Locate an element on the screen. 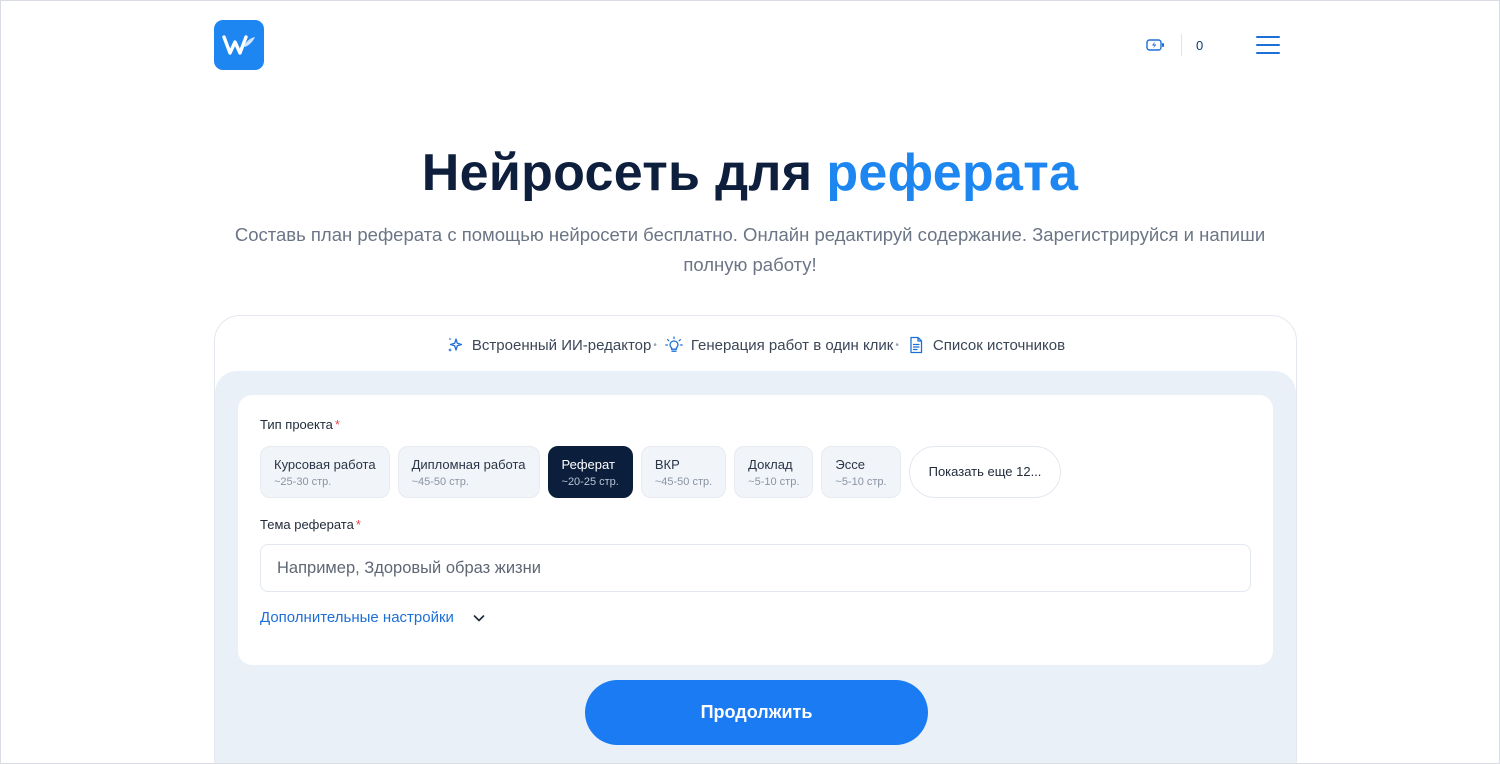  topic-label: Тема реферата * is located at coordinates (310, 524).